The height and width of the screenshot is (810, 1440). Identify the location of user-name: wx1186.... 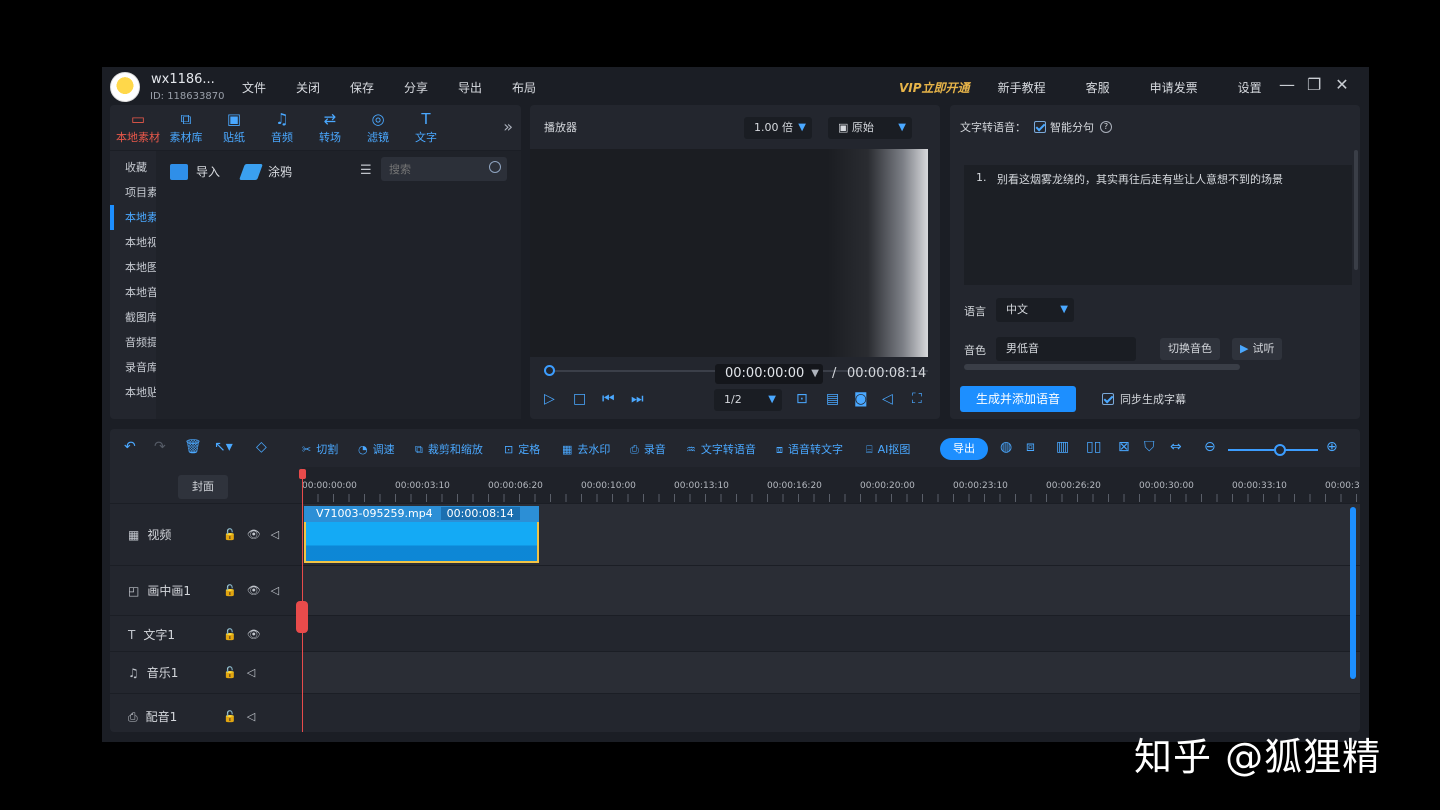
(183, 79).